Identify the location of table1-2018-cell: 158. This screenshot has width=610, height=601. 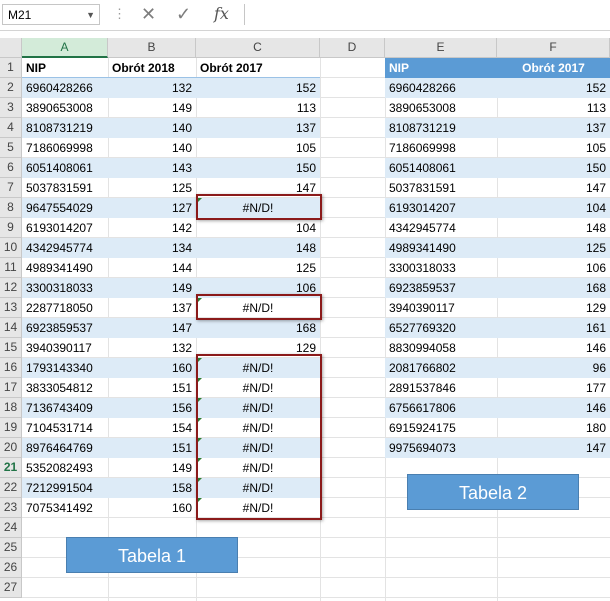
(152, 488).